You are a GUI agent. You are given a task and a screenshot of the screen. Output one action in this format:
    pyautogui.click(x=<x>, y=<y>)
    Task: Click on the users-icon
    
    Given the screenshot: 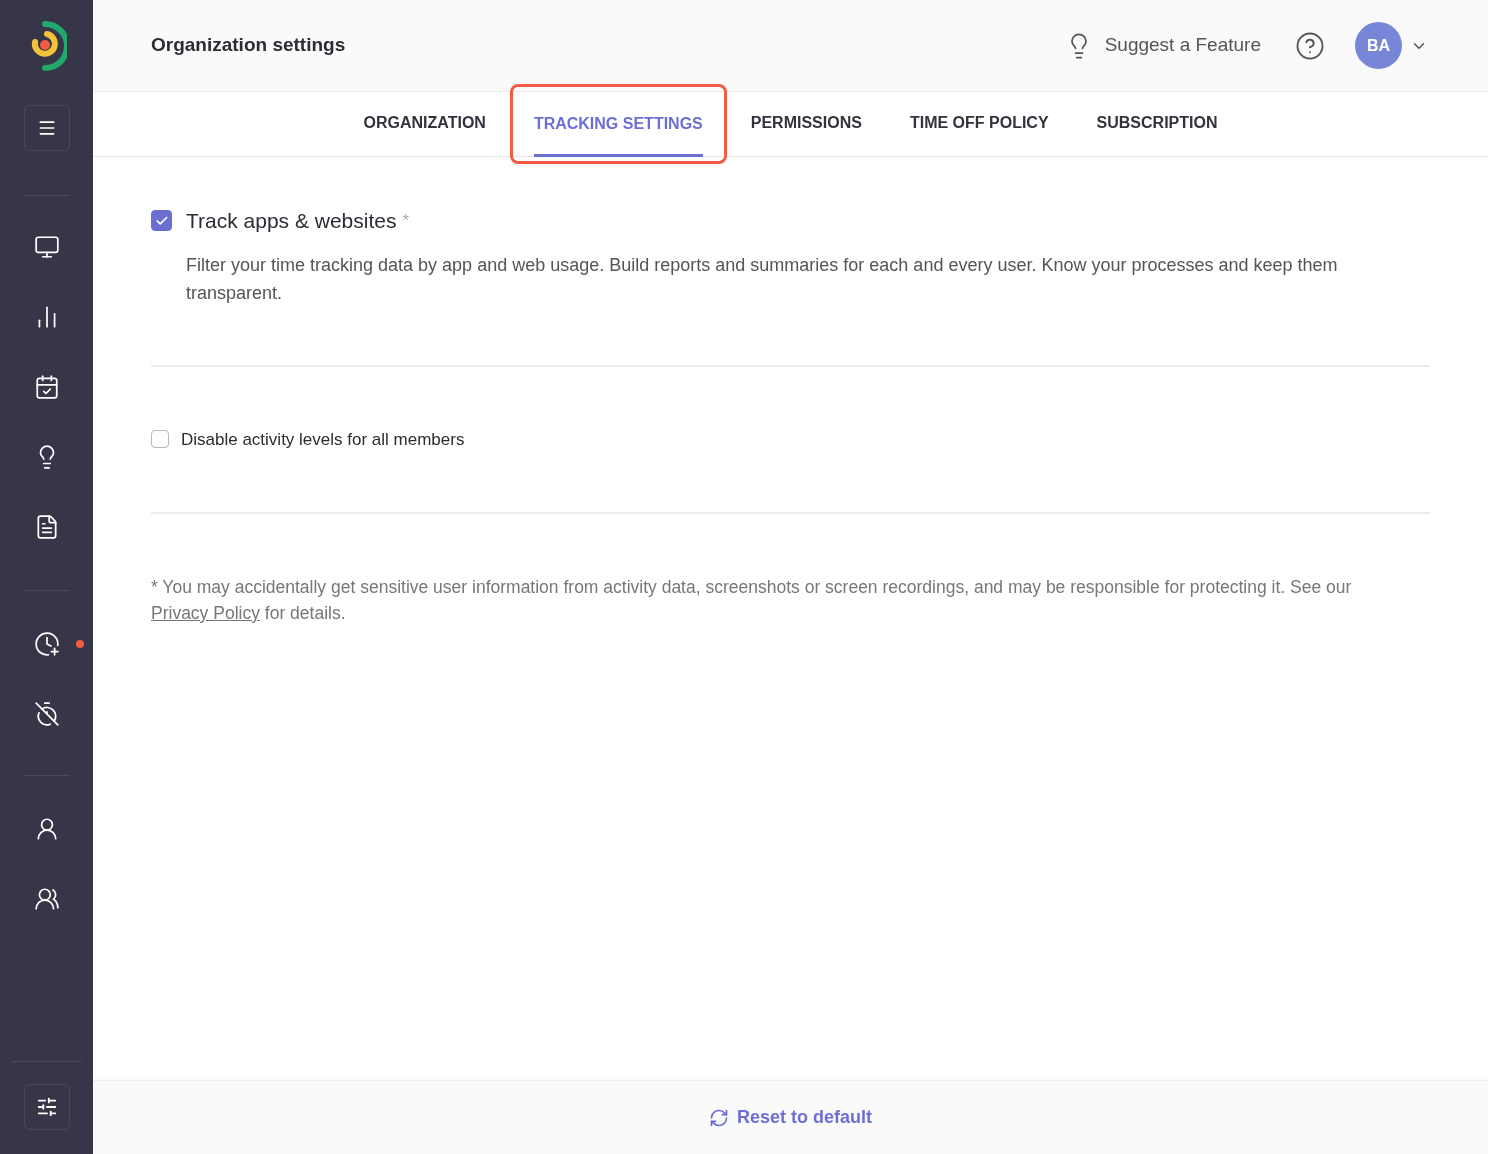 What is the action you would take?
    pyautogui.click(x=46, y=899)
    